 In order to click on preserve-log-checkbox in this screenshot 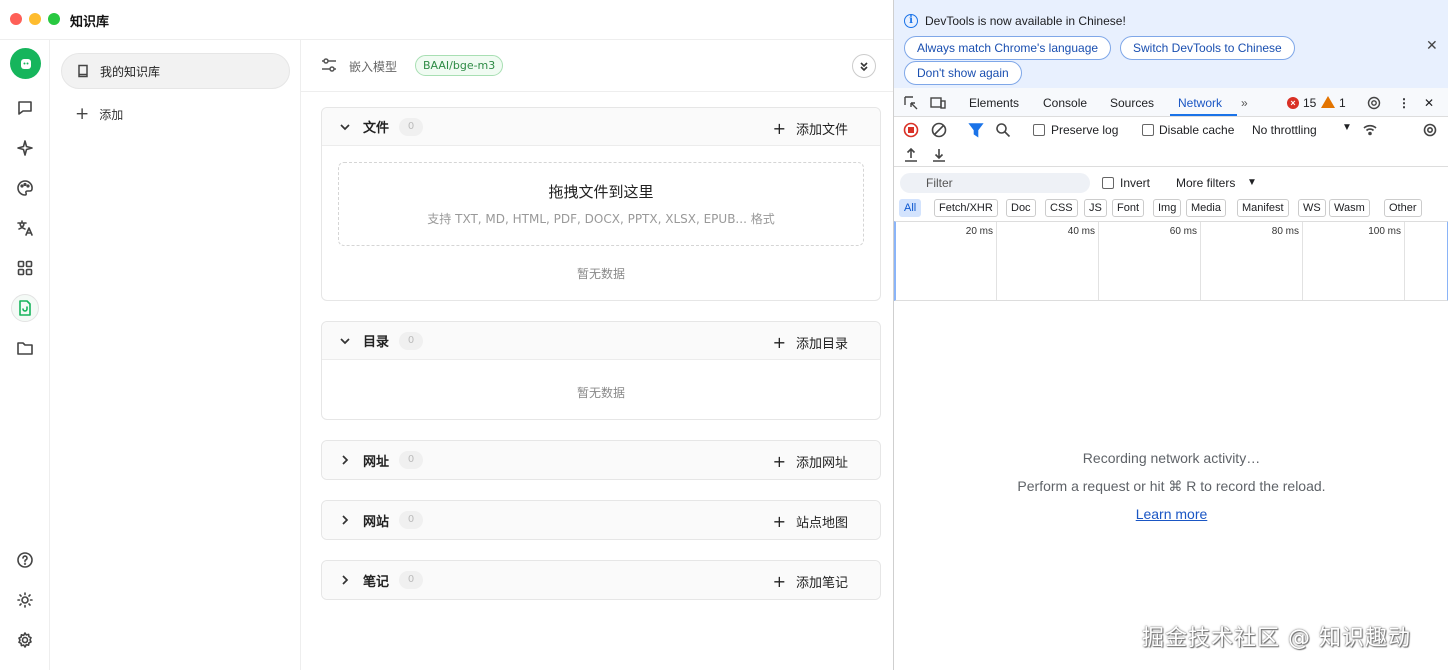, I will do `click(1039, 130)`.